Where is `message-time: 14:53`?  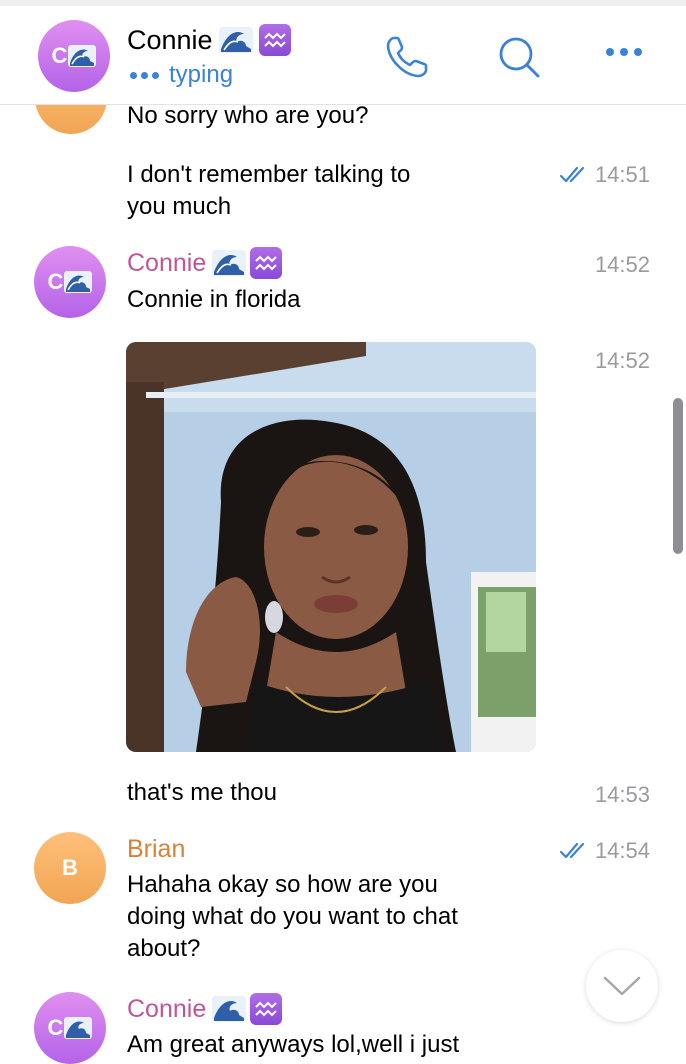 message-time: 14:53 is located at coordinates (622, 795).